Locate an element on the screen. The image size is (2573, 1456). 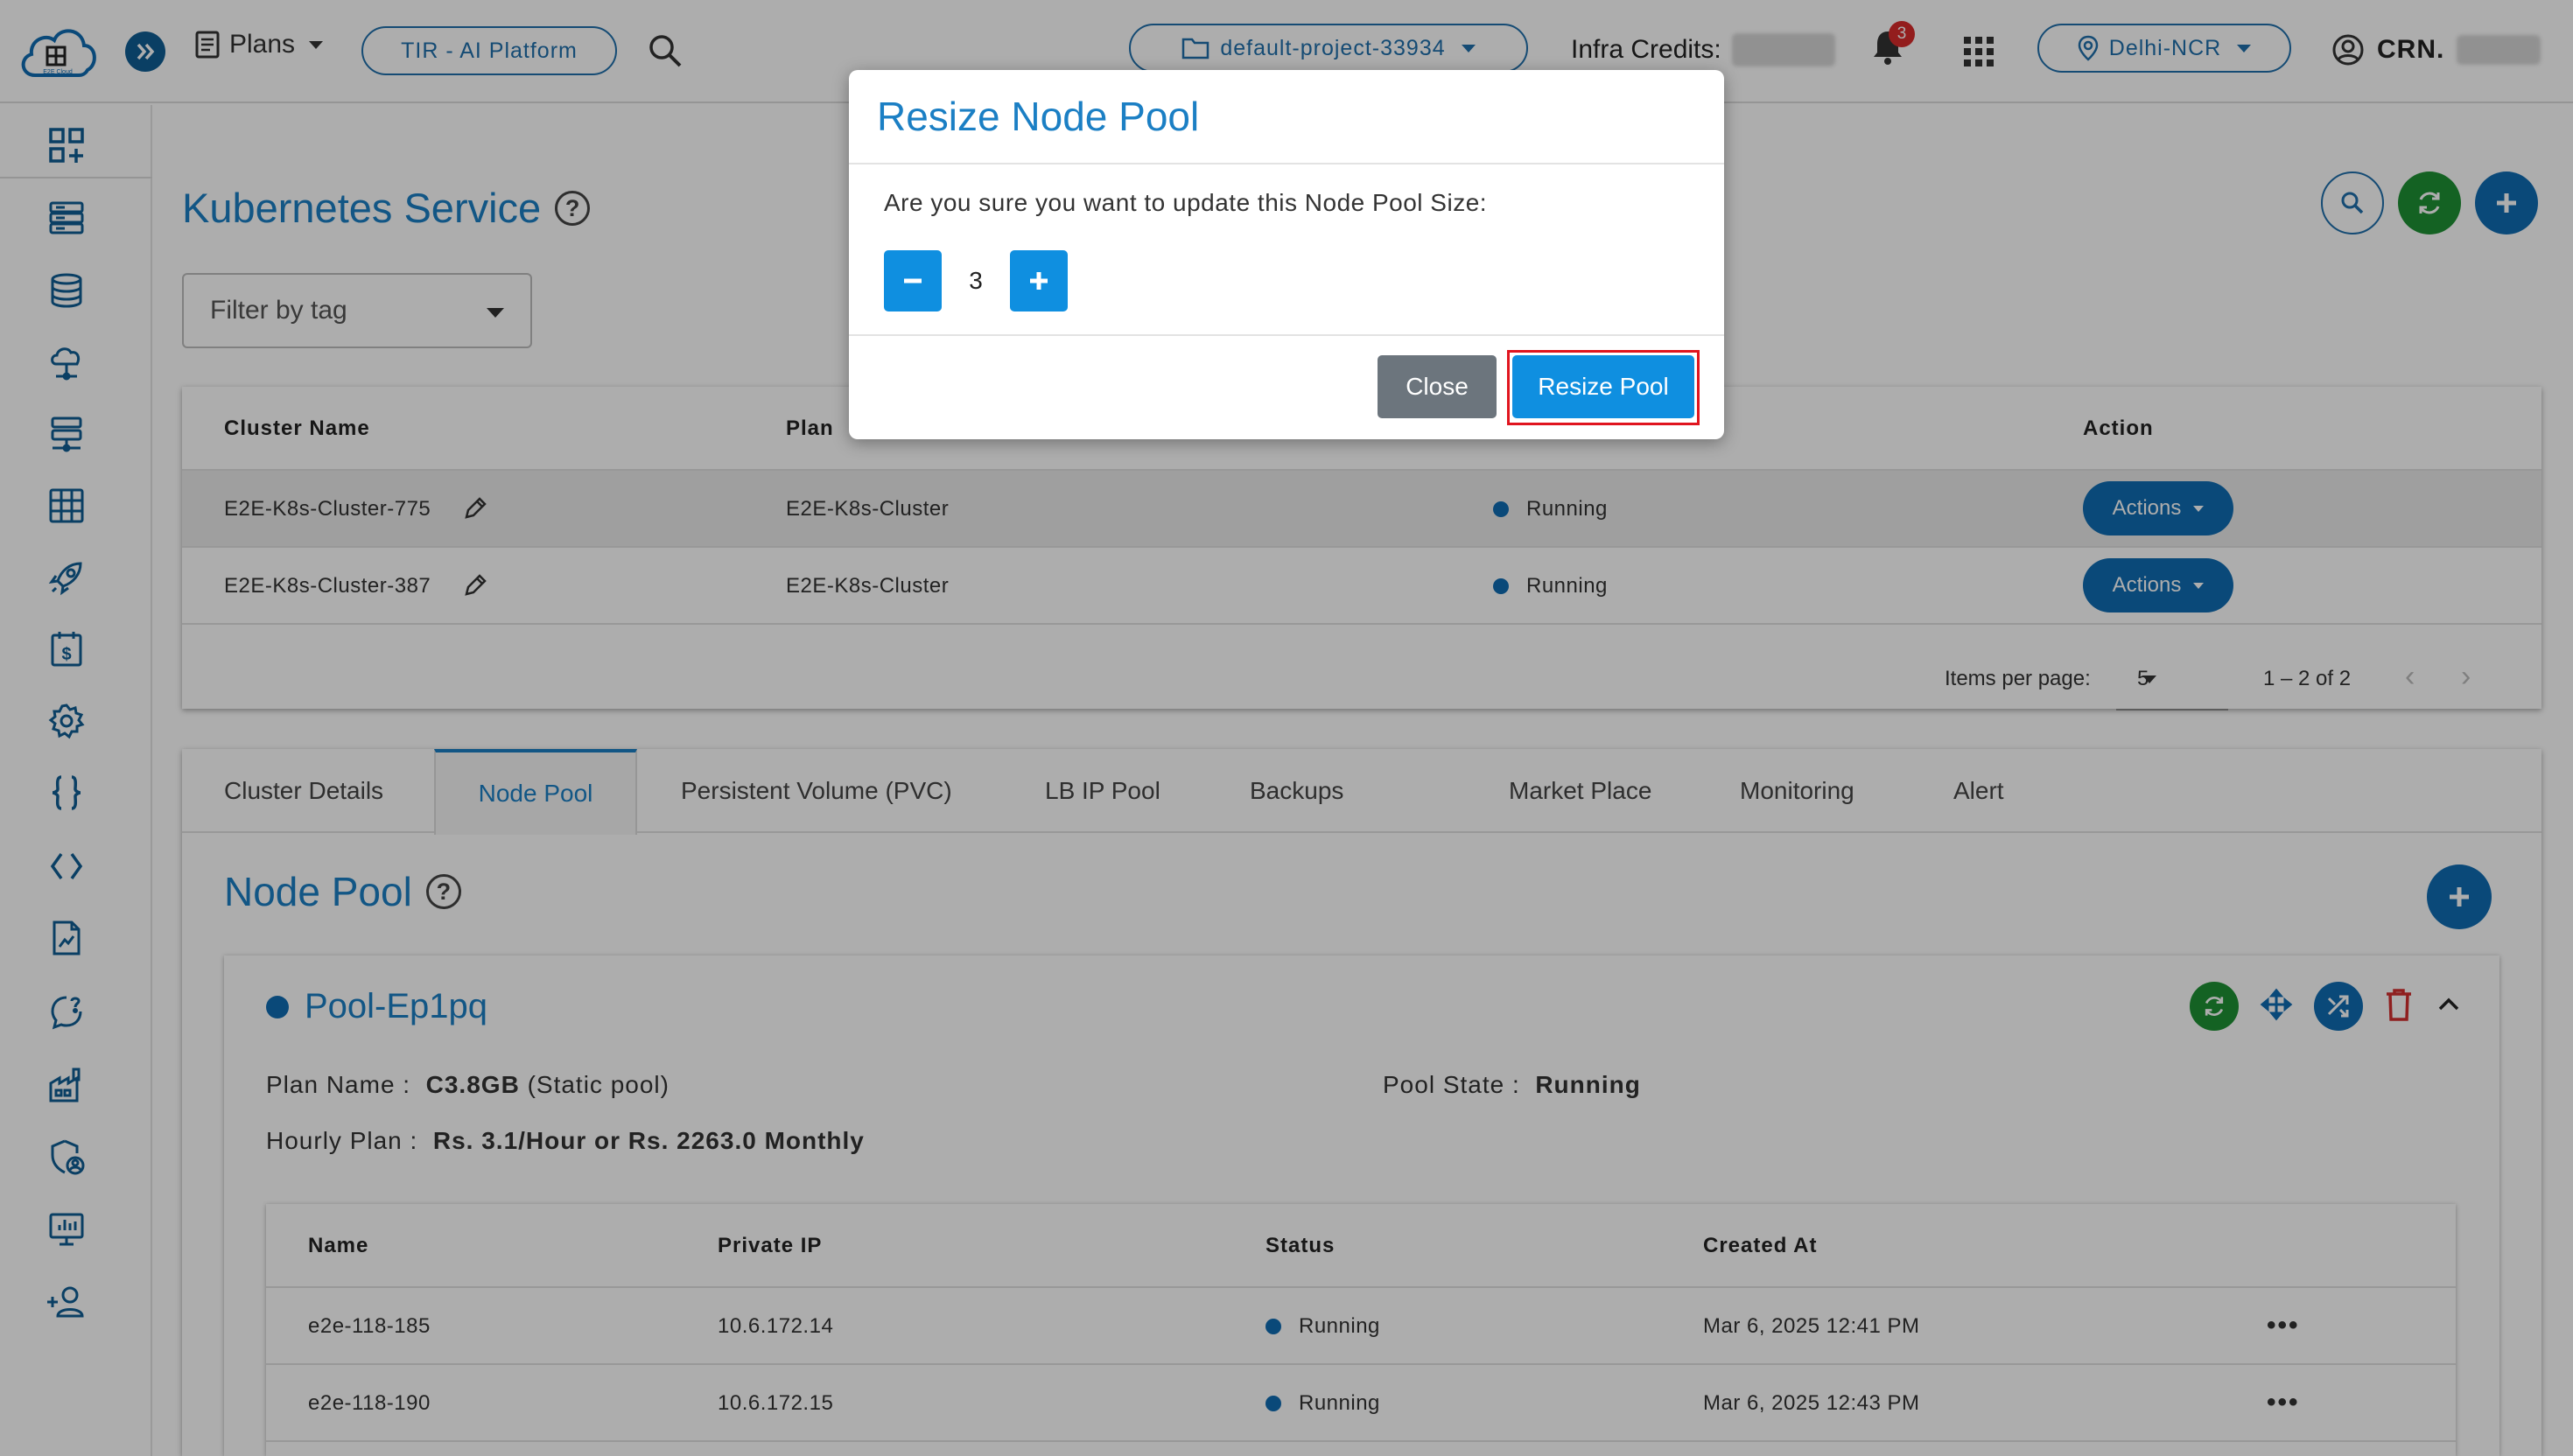
plus-icon is located at coordinates (1039, 281).